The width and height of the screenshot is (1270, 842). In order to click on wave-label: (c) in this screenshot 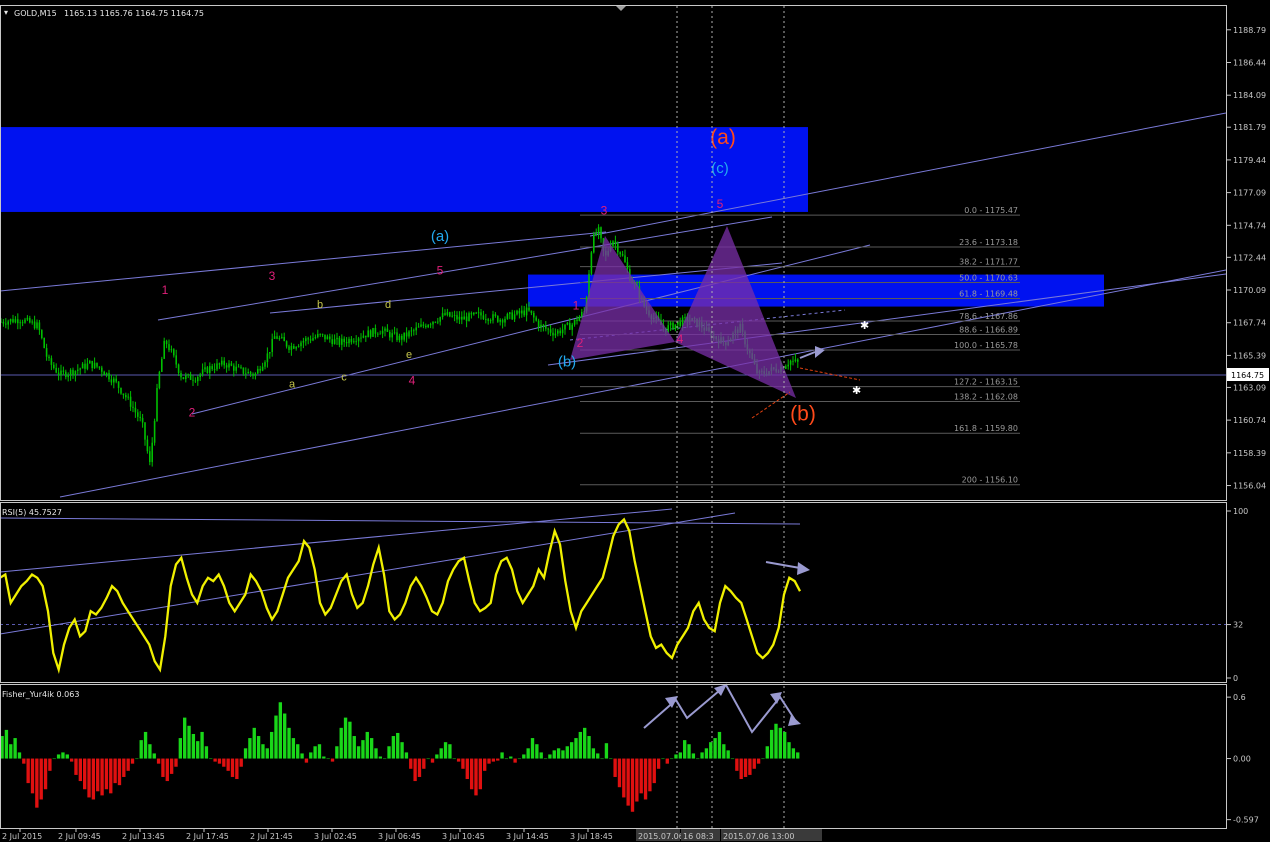, I will do `click(720, 168)`.